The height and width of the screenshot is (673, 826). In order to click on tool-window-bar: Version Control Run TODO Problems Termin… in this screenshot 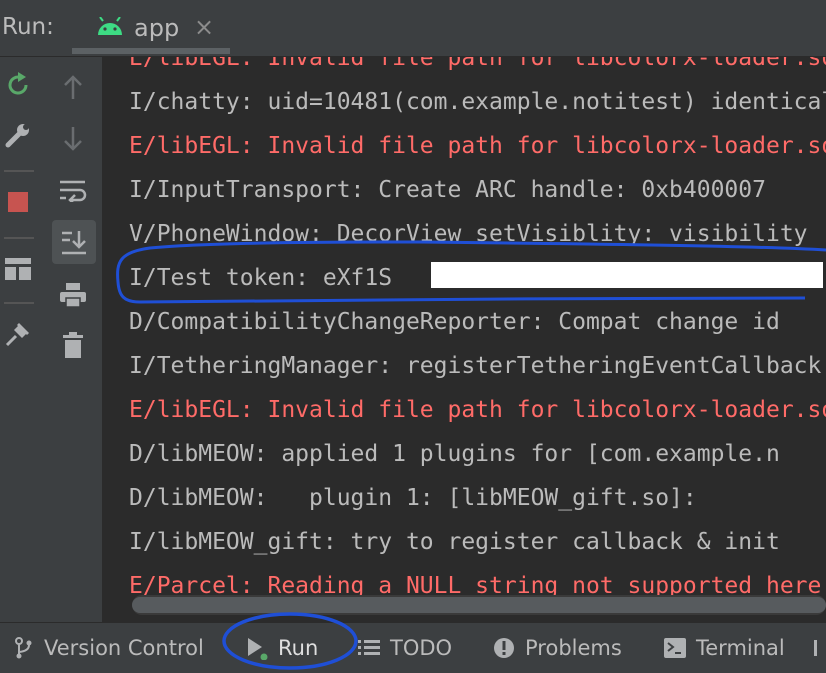, I will do `click(413, 647)`.